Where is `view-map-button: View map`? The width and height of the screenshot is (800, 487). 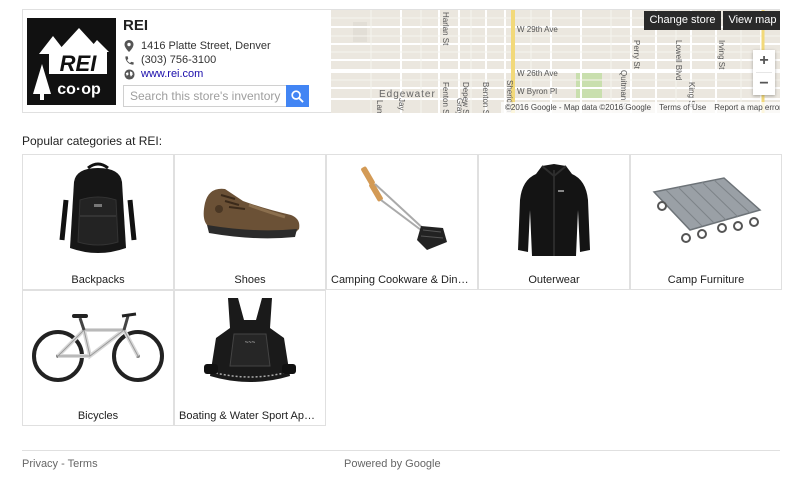
view-map-button: View map is located at coordinates (751, 20).